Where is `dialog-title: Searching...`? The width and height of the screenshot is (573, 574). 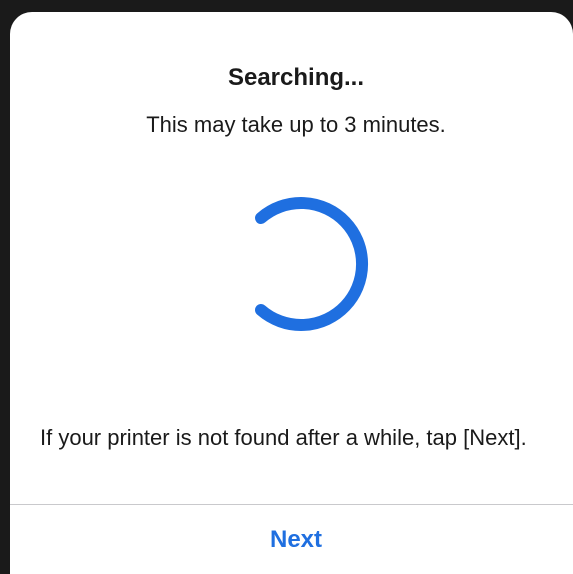 dialog-title: Searching... is located at coordinates (296, 77).